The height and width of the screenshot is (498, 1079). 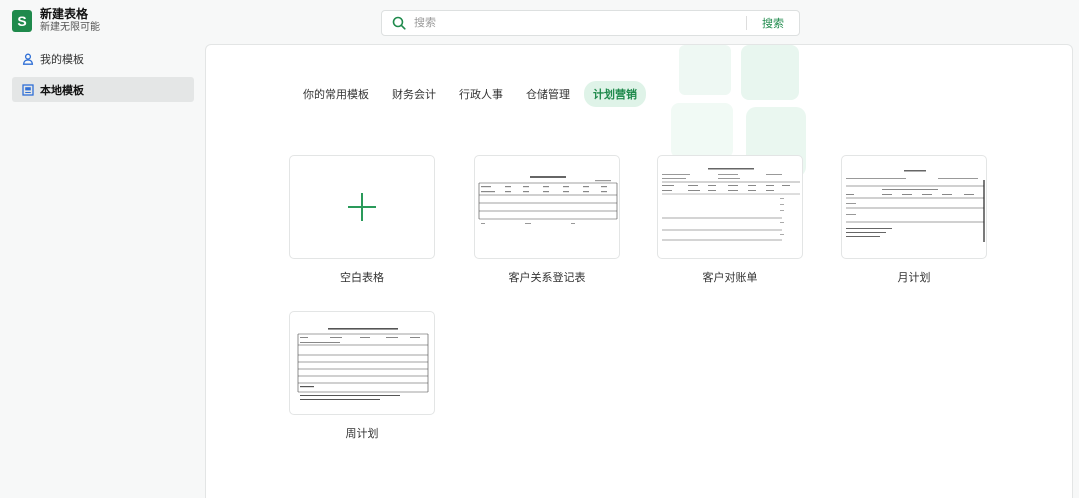 I want to click on app-title: 新建表格, so click(x=64, y=14).